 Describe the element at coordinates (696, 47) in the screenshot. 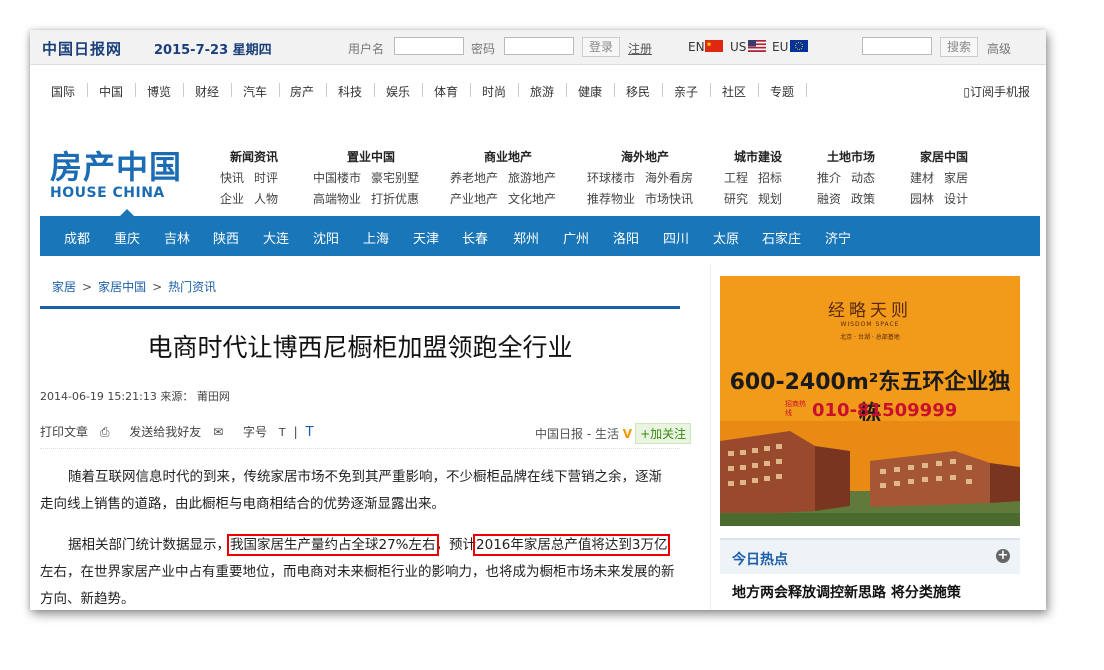

I see `lang-en-link: EN` at that location.